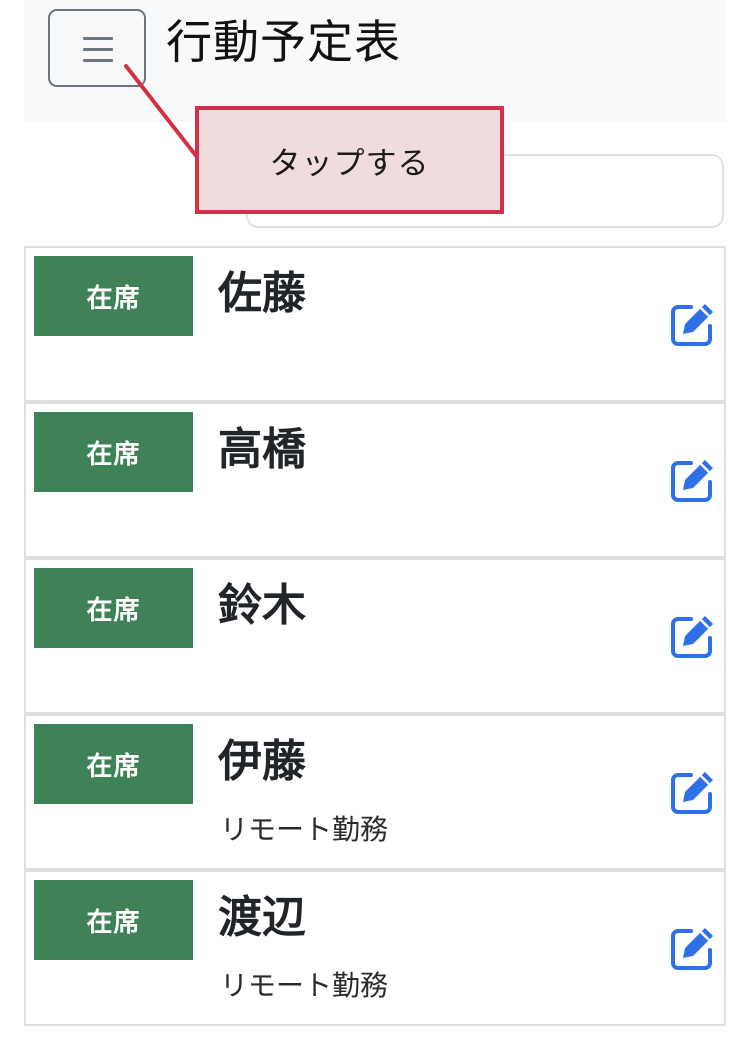  I want to click on tap-instruction-callout: タップする, so click(349, 160).